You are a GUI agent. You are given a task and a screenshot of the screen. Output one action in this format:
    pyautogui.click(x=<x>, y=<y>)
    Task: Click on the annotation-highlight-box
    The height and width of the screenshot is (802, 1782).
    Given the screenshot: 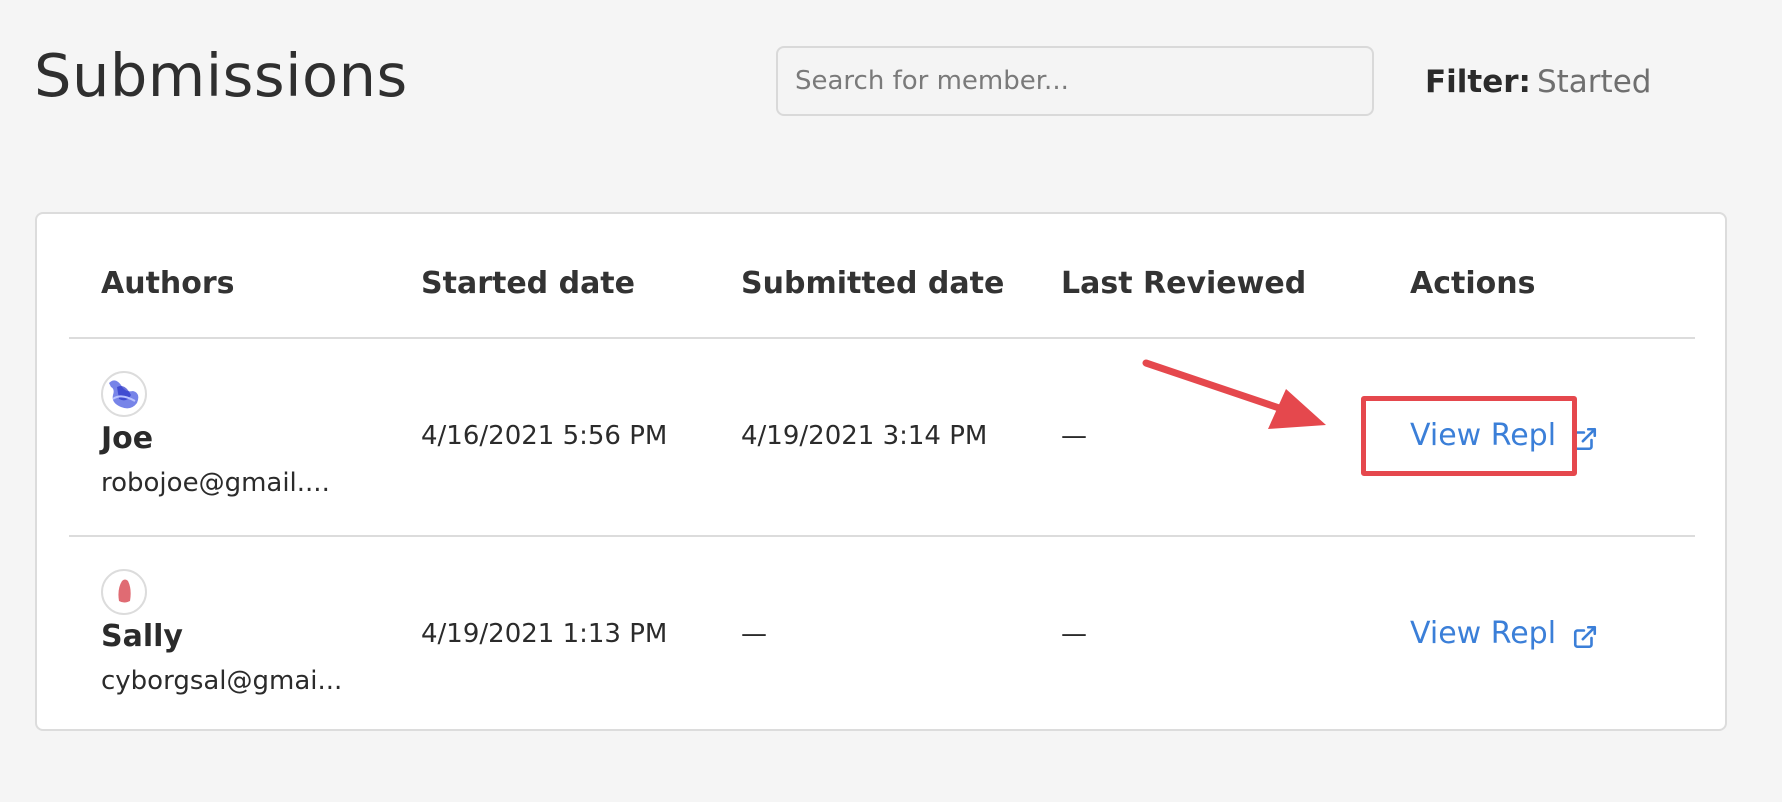 What is the action you would take?
    pyautogui.click(x=1469, y=436)
    